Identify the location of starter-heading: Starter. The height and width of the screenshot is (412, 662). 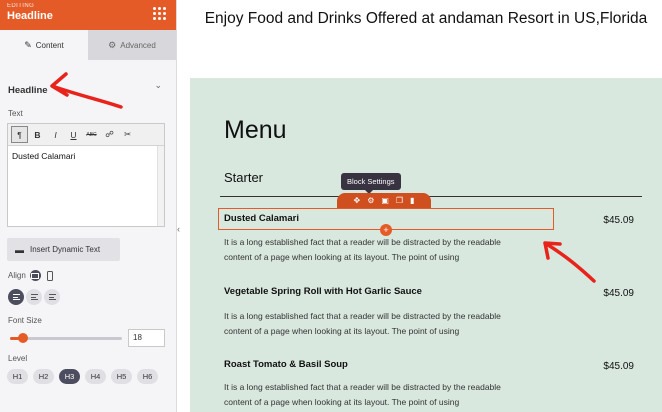
(244, 177).